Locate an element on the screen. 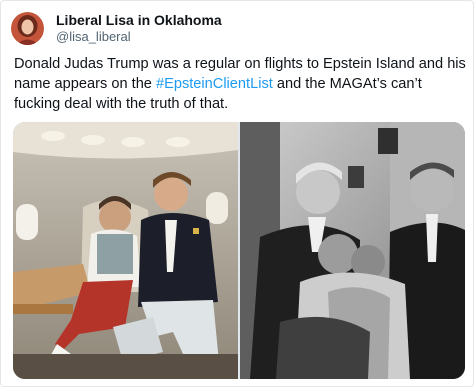  avatar is located at coordinates (27, 28).